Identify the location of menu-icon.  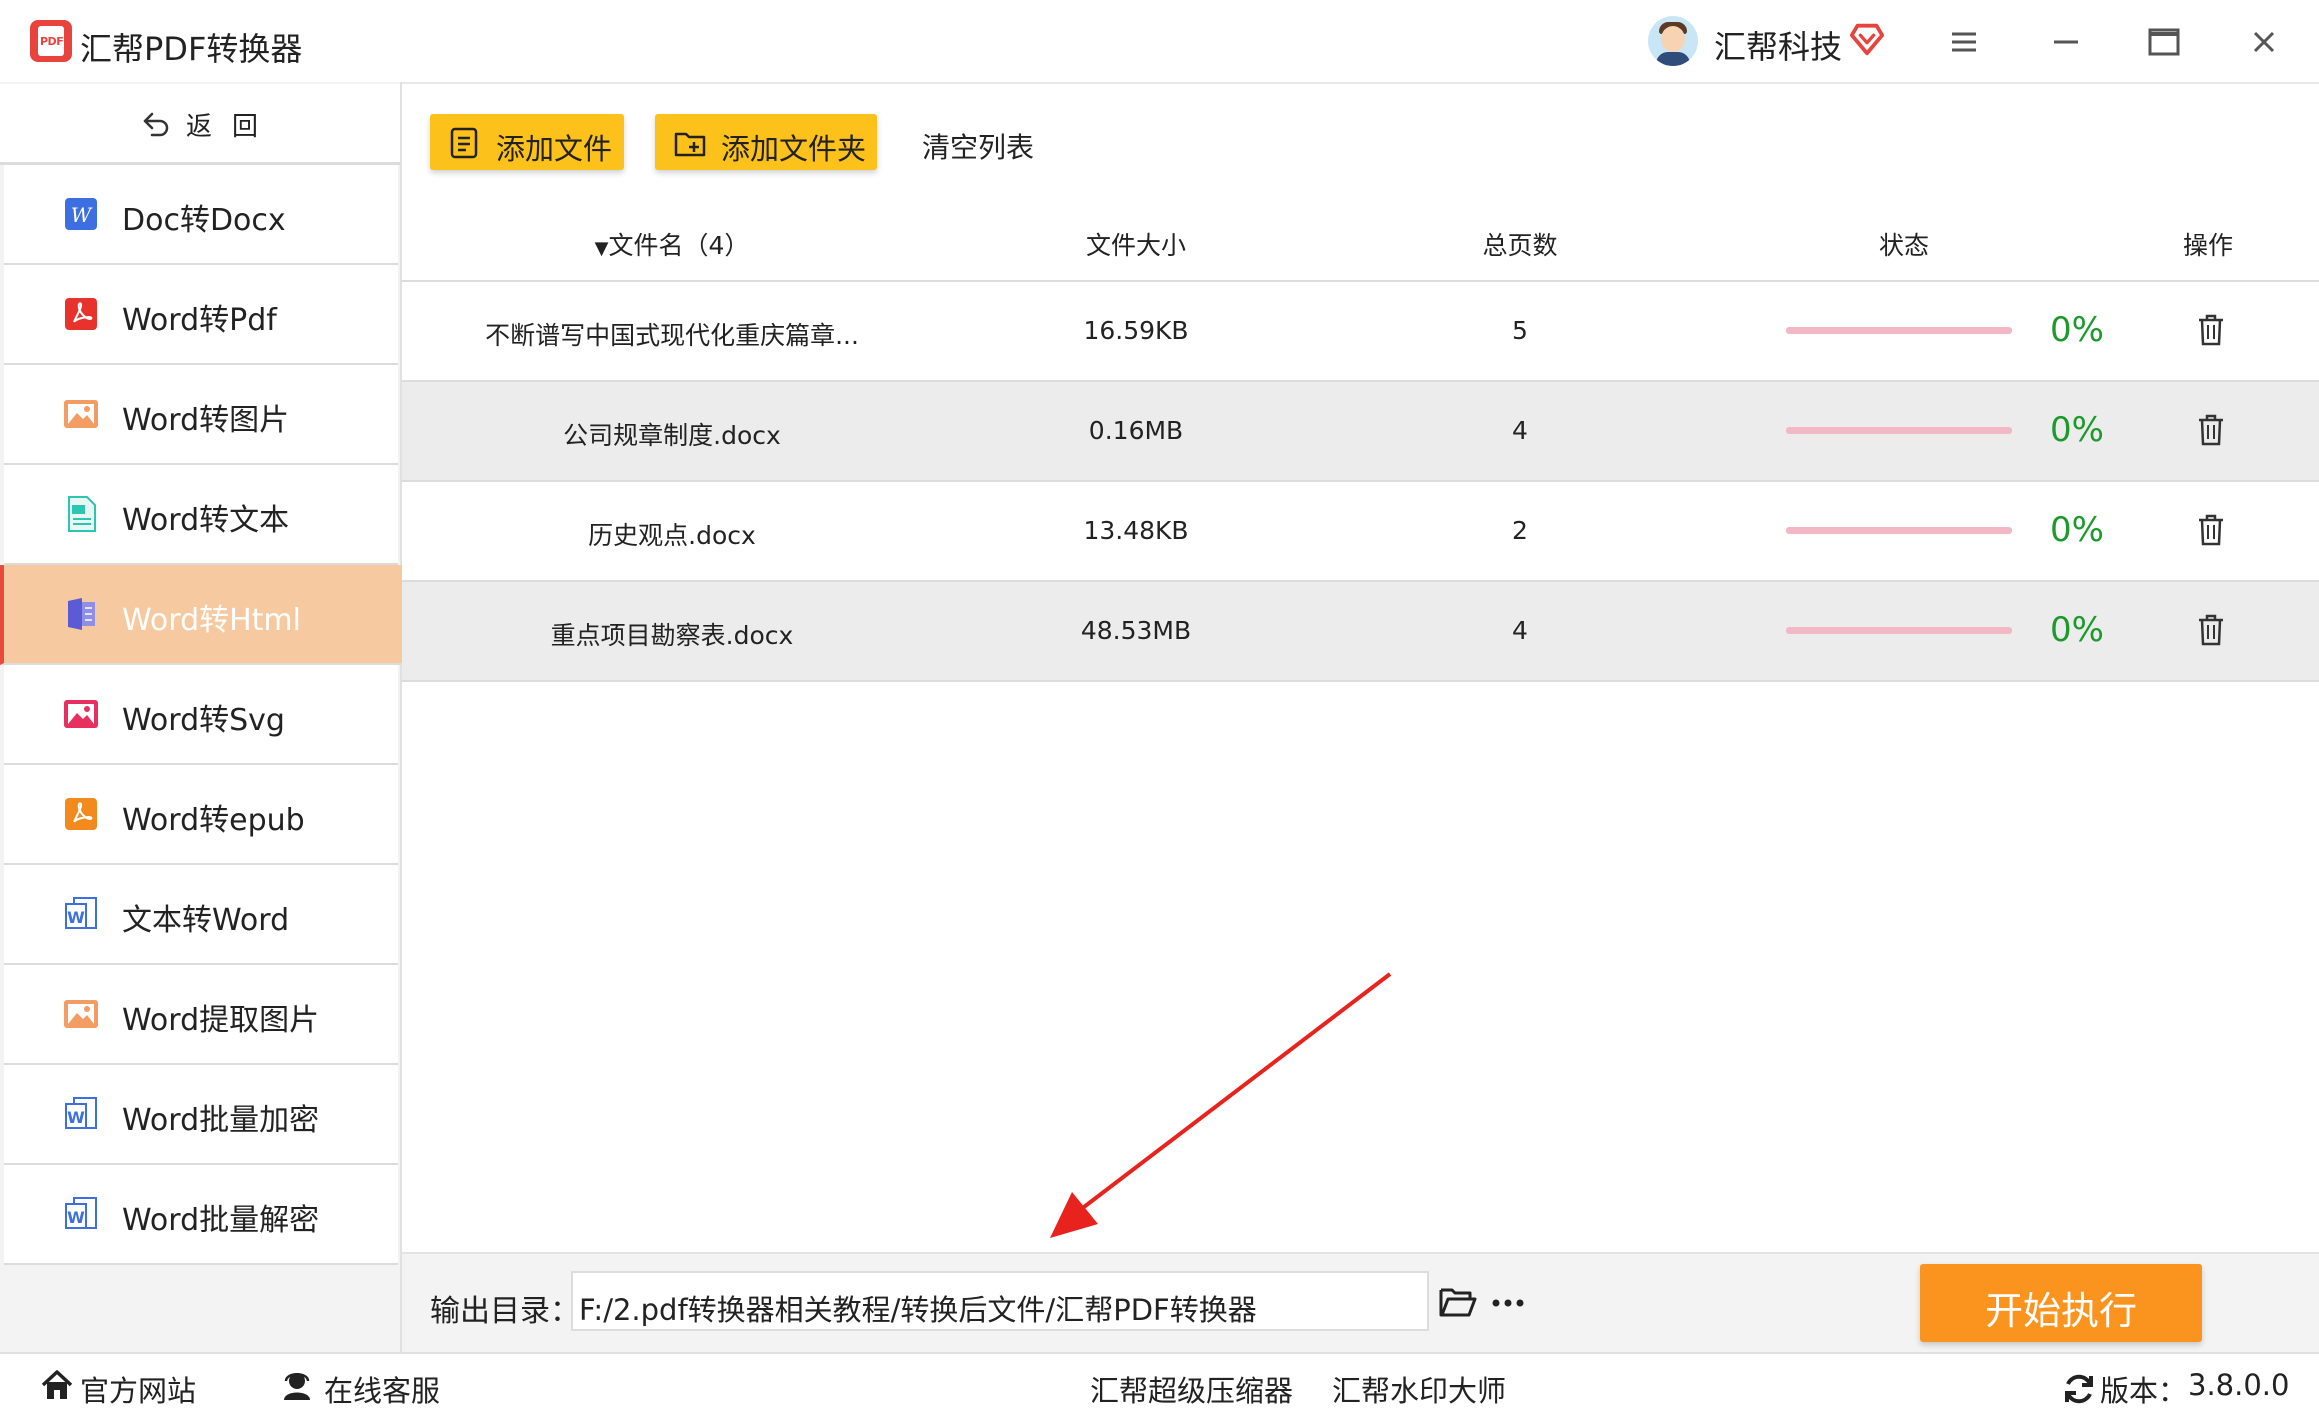
(1964, 42).